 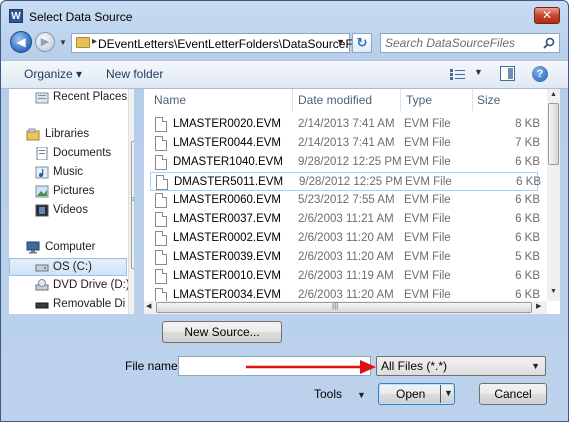 I want to click on nav-item-removable-disk: Removable Di, so click(x=68, y=305).